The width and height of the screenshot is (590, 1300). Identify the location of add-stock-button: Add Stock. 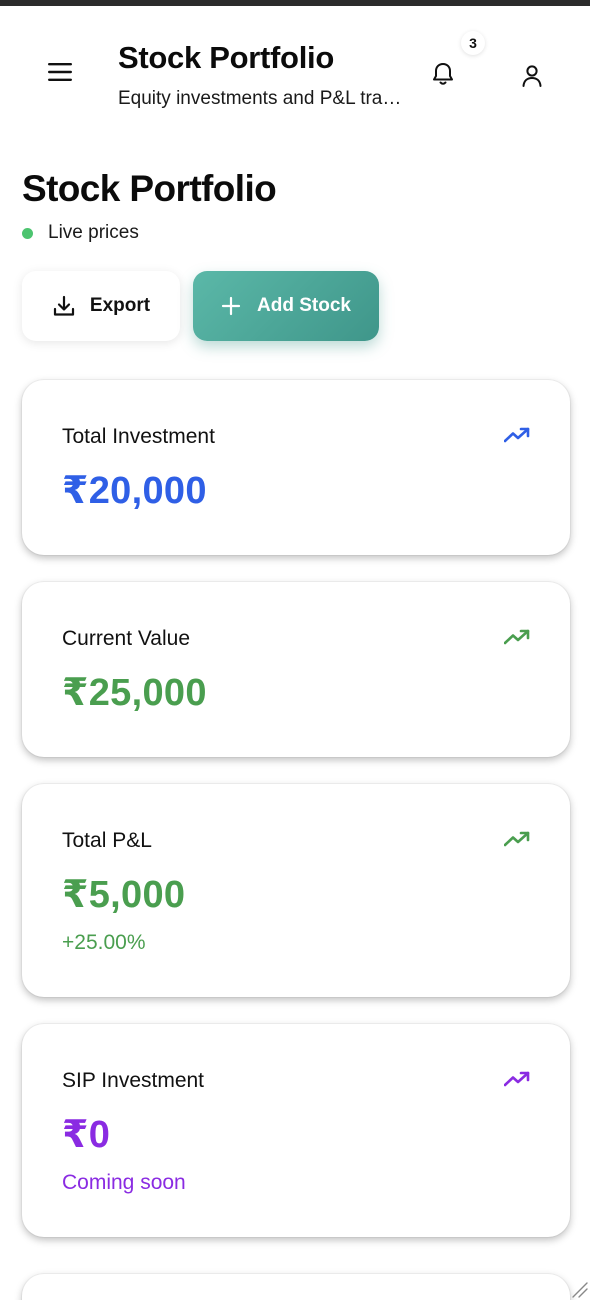
(286, 306).